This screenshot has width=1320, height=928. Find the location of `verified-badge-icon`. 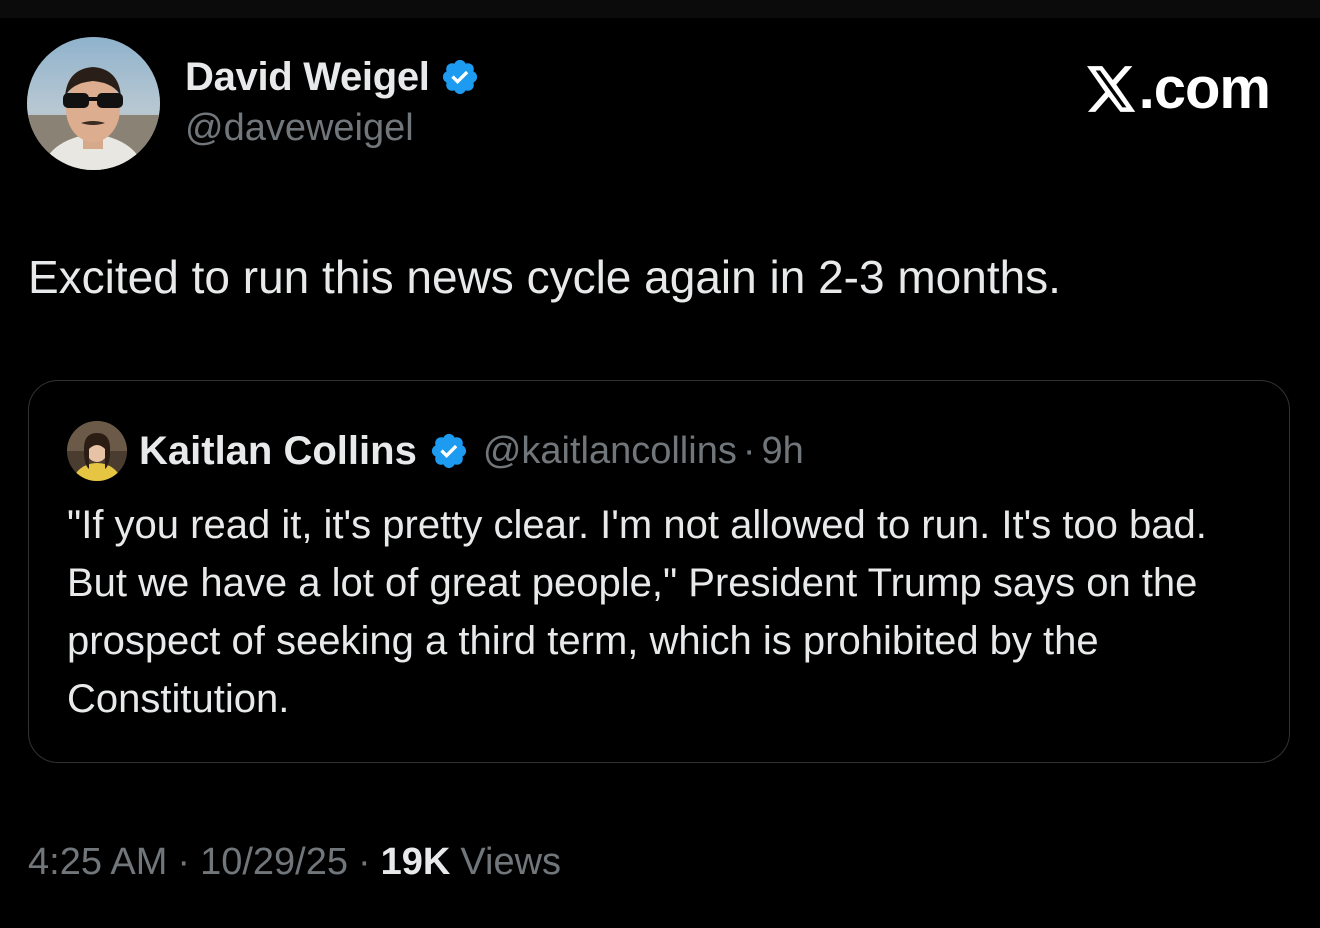

verified-badge-icon is located at coordinates (459, 77).